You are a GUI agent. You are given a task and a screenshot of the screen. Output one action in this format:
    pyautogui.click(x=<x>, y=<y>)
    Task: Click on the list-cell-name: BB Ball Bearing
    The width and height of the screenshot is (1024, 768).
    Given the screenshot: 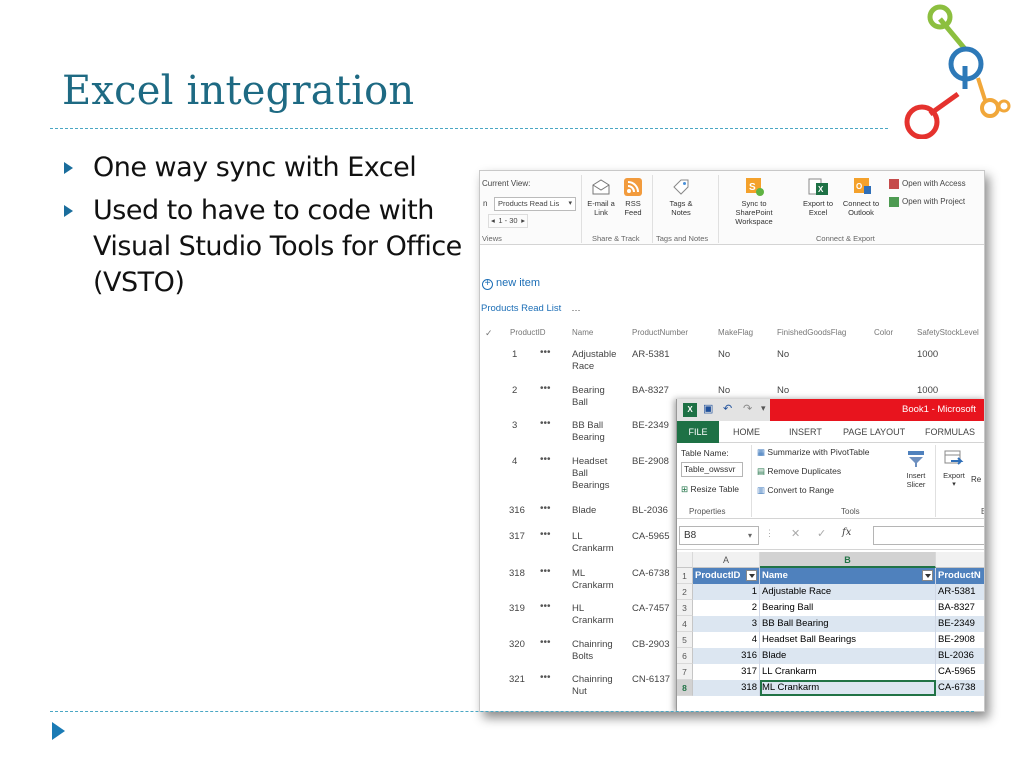 What is the action you would take?
    pyautogui.click(x=588, y=432)
    